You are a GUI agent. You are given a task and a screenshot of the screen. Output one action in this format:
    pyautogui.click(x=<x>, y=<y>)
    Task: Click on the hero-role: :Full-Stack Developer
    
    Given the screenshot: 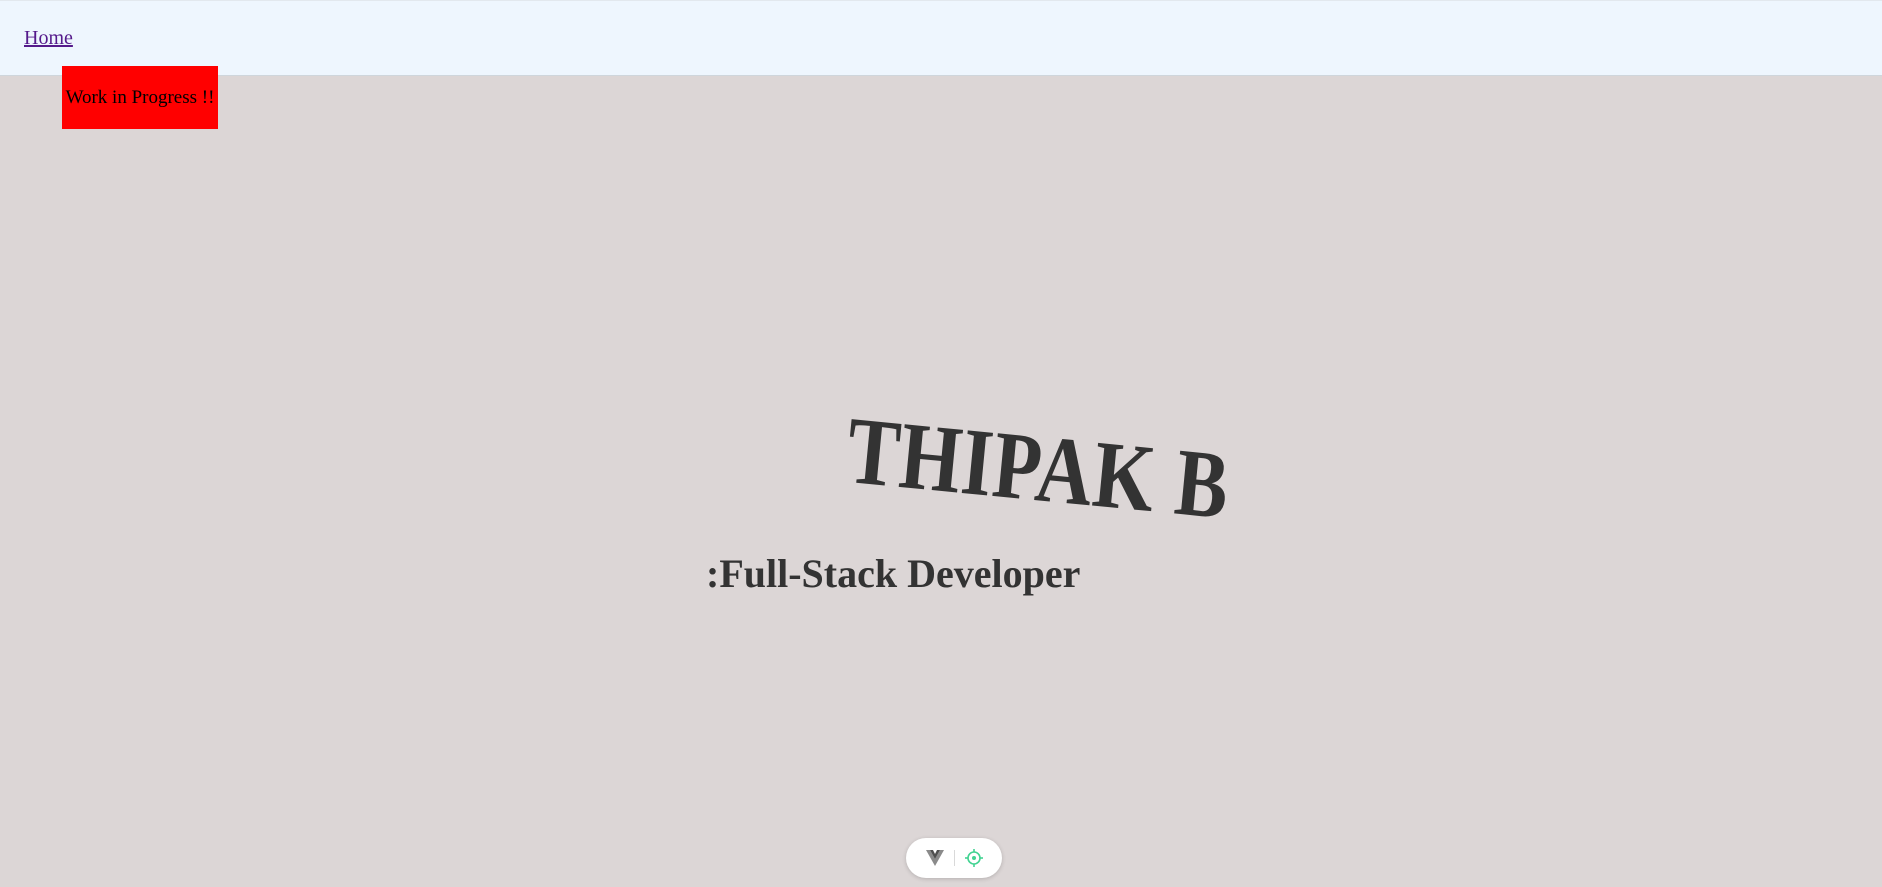 What is the action you would take?
    pyautogui.click(x=893, y=573)
    